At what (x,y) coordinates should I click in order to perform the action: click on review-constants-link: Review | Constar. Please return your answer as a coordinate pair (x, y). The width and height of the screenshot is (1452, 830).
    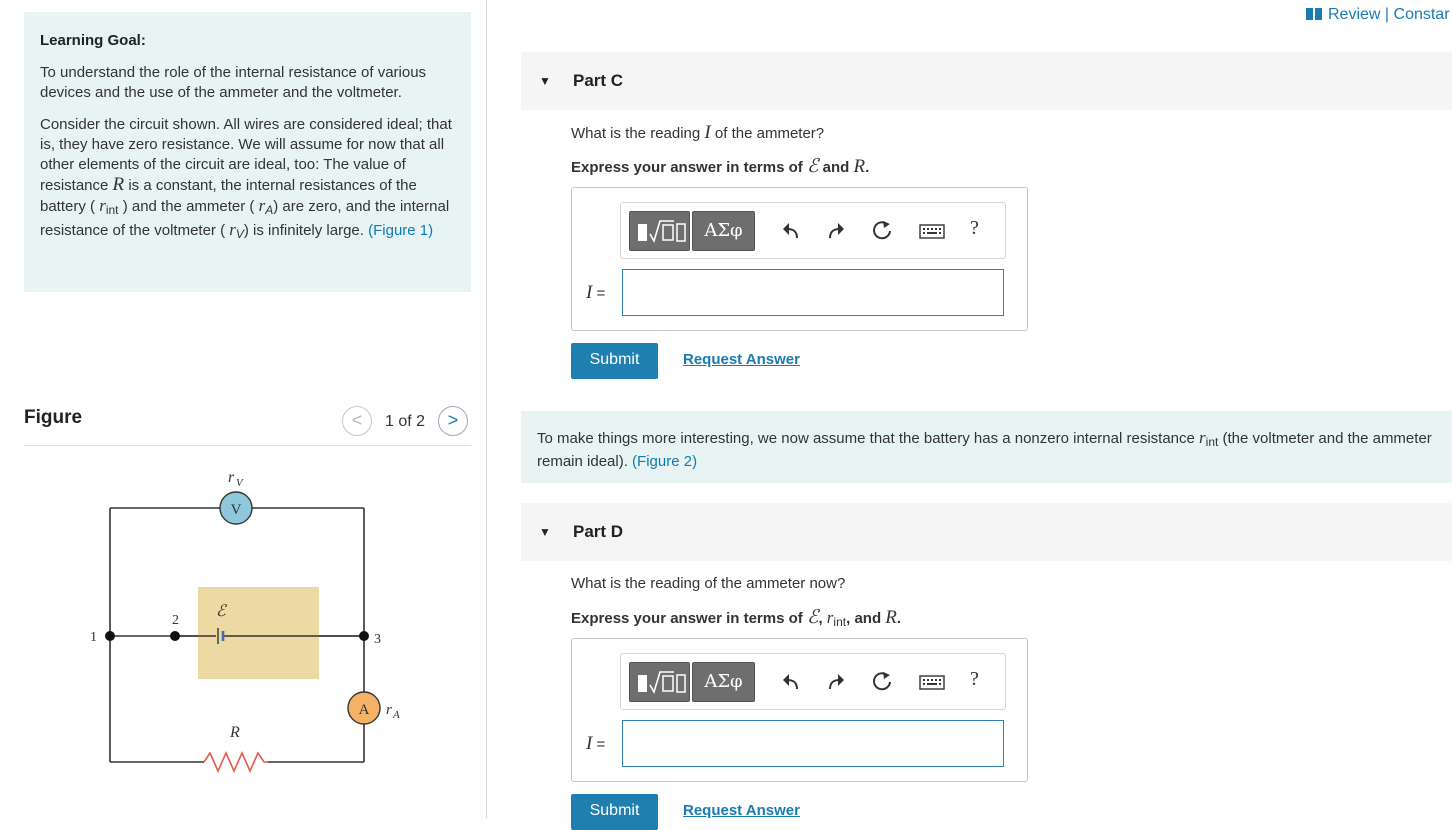
    Looking at the image, I should click on (1378, 15).